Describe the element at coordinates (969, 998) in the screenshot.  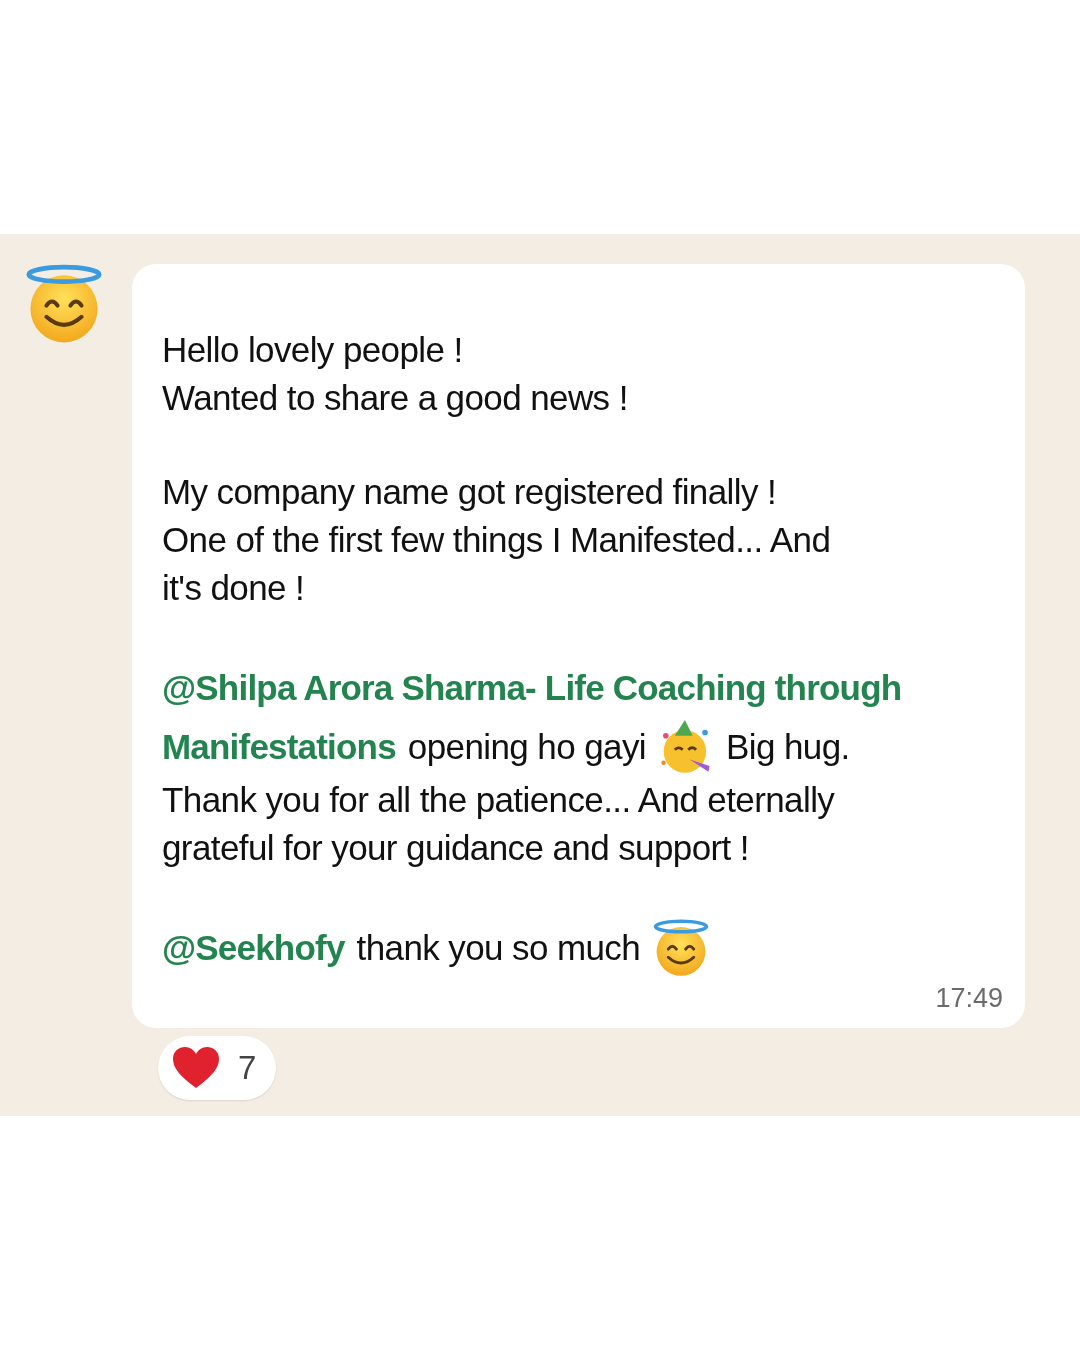
I see `message-time: 17:49` at that location.